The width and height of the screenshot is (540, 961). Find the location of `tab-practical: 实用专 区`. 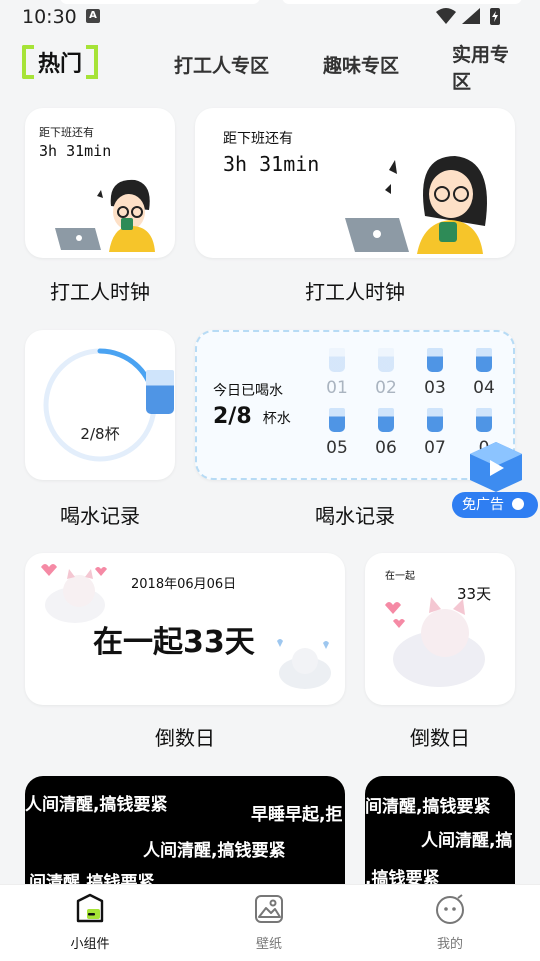

tab-practical: 实用专 区 is located at coordinates (487, 67).